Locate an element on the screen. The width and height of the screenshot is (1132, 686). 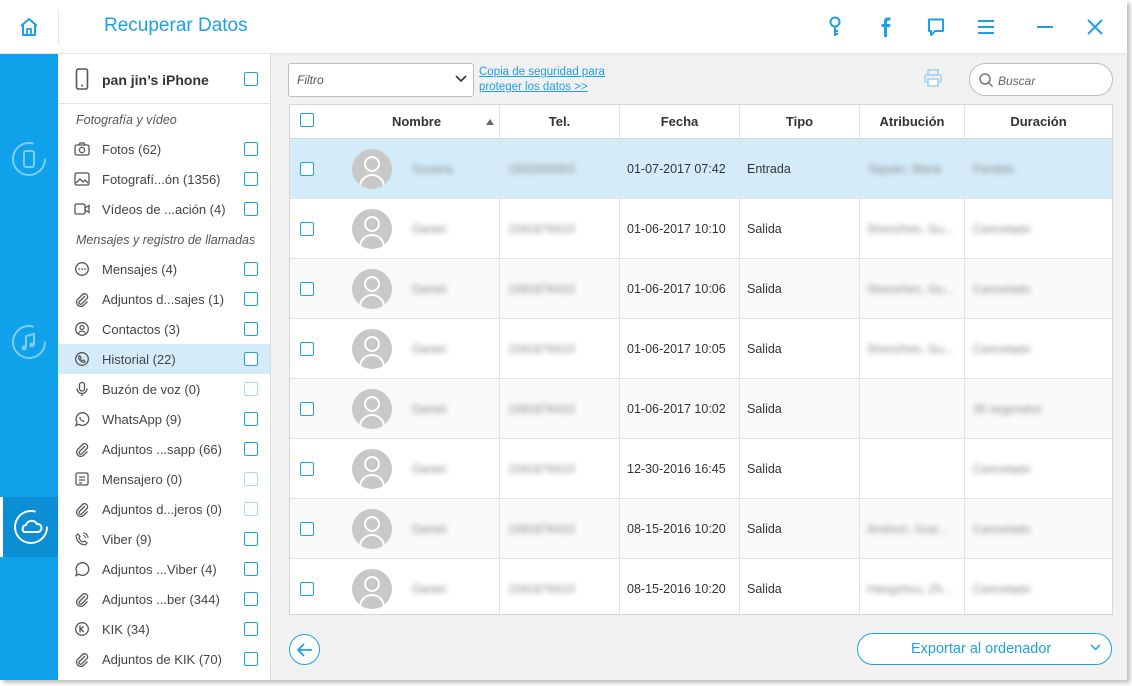
column-header-type: Tipo is located at coordinates (800, 122).